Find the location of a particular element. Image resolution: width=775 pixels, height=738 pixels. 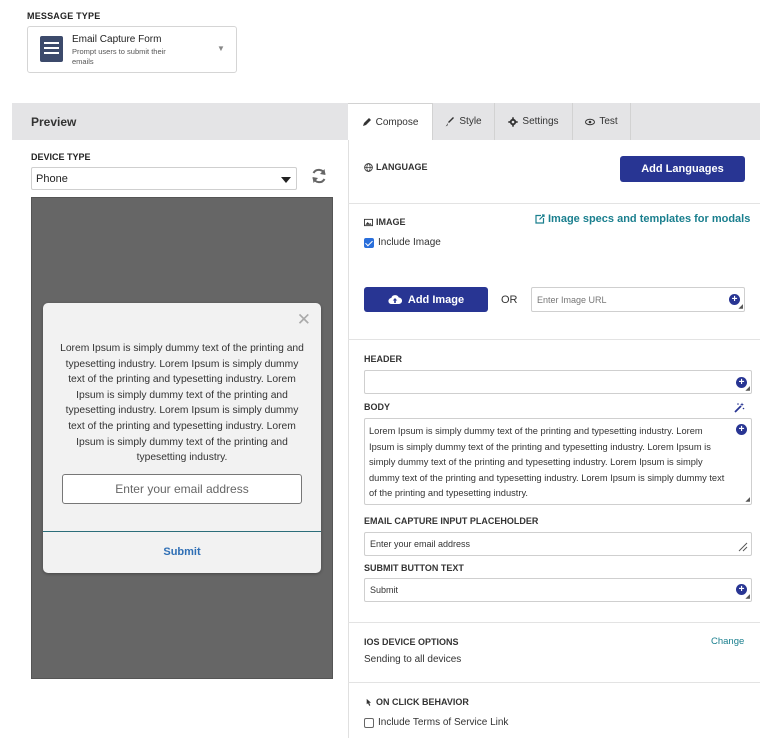

device-type-select: Phone is located at coordinates (164, 178).